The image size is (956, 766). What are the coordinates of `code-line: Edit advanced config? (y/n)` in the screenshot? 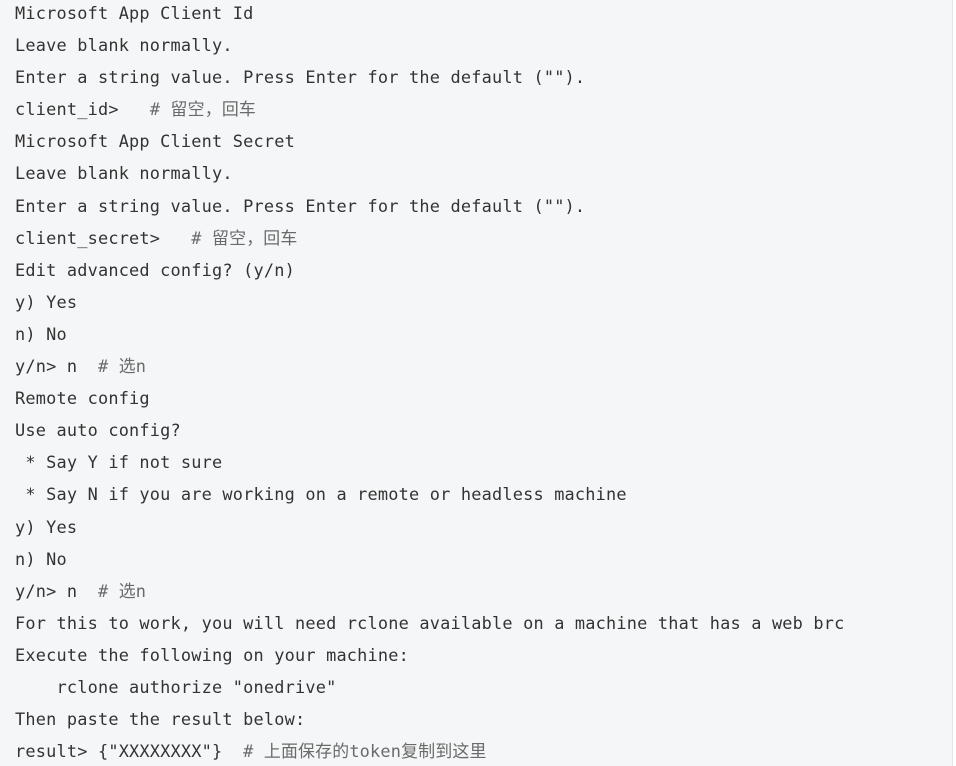 It's located at (430, 273).